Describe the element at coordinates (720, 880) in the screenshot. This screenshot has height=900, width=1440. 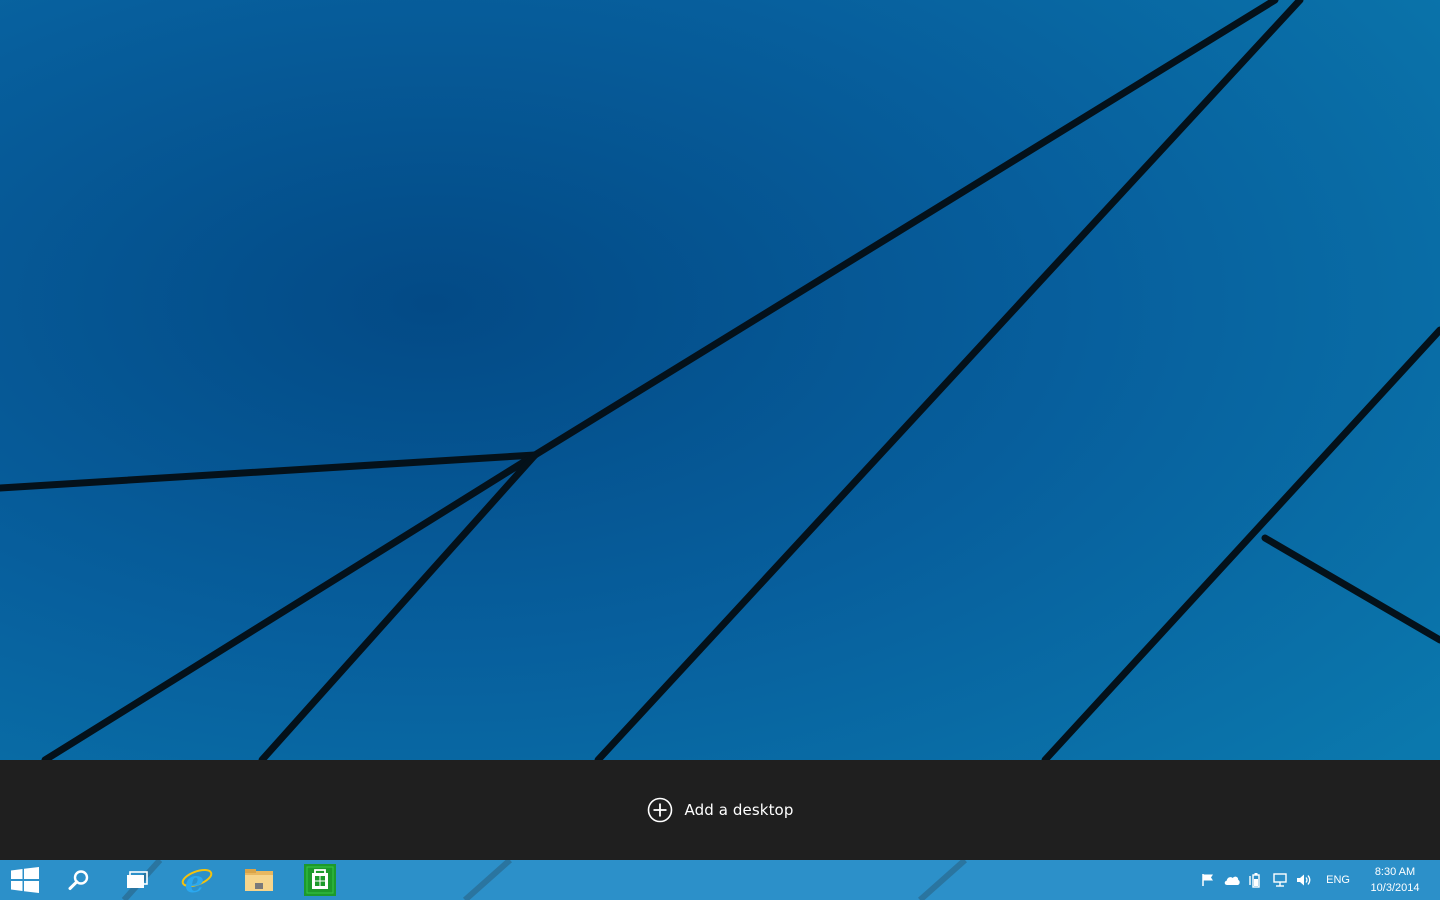
I see `taskbar: e ENG 8:30 AM 10/3/2014` at that location.